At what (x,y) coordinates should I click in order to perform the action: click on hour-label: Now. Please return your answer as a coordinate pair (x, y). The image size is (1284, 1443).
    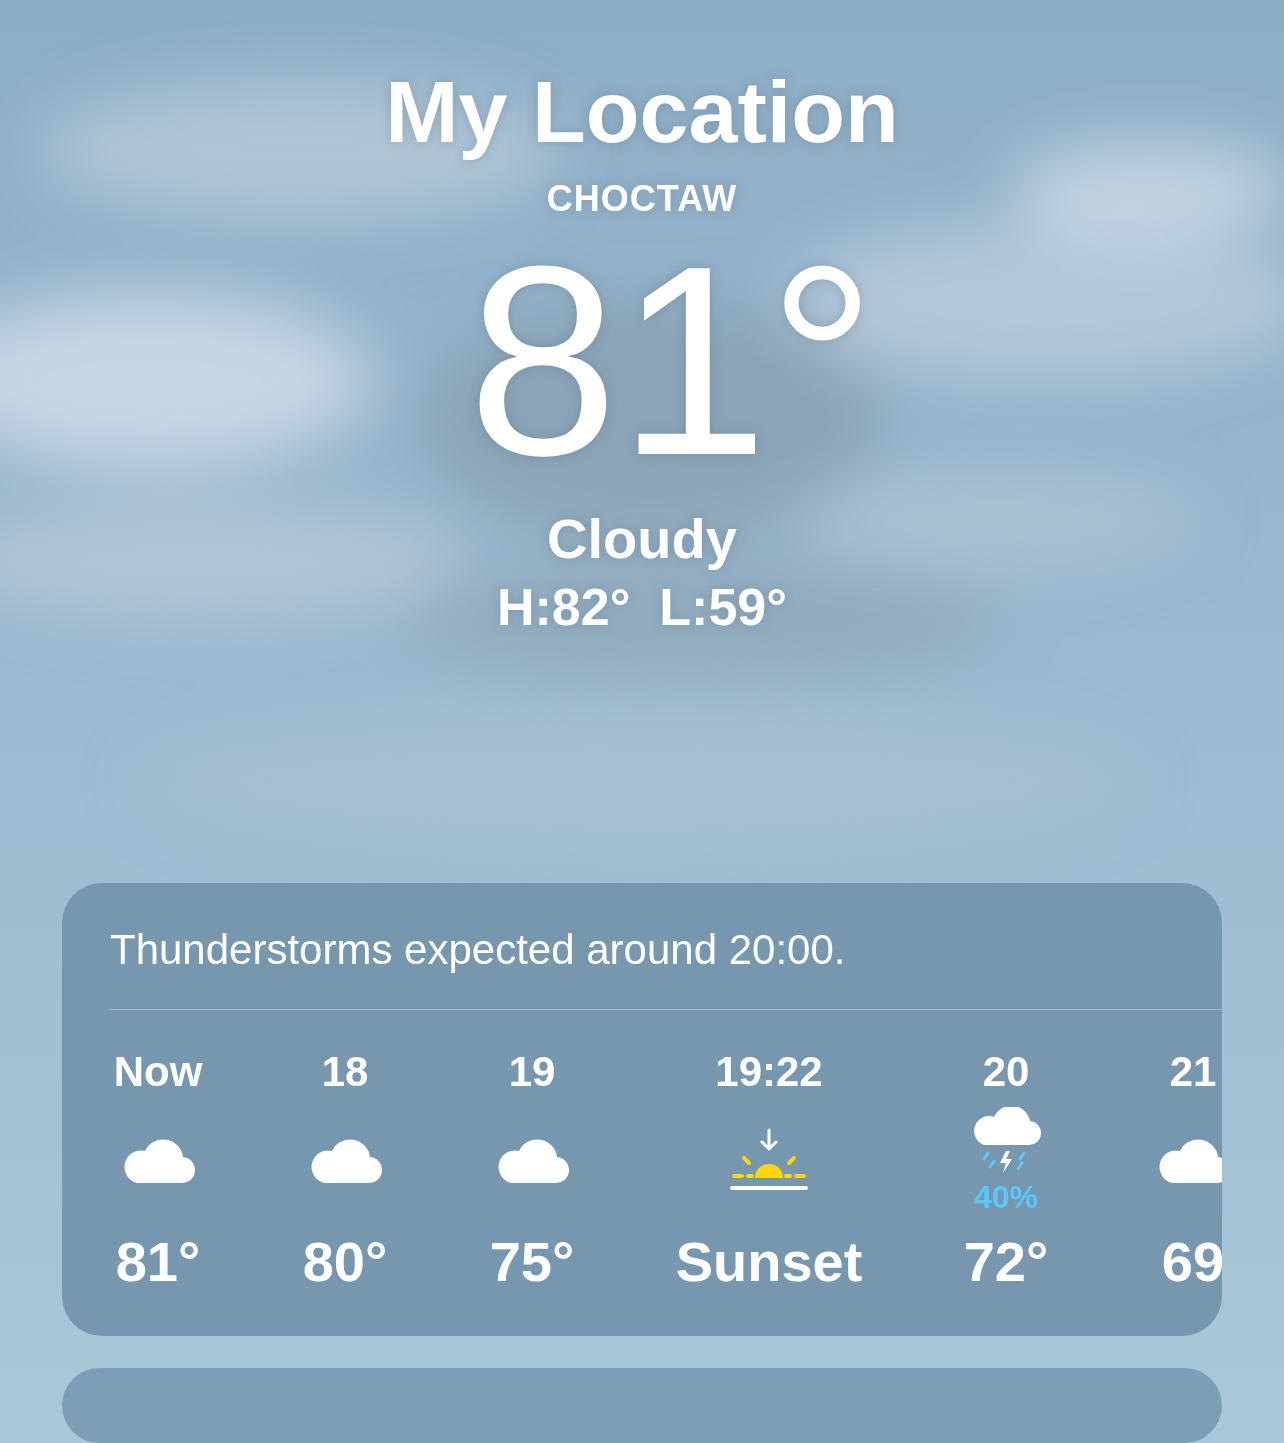
    Looking at the image, I should click on (158, 1072).